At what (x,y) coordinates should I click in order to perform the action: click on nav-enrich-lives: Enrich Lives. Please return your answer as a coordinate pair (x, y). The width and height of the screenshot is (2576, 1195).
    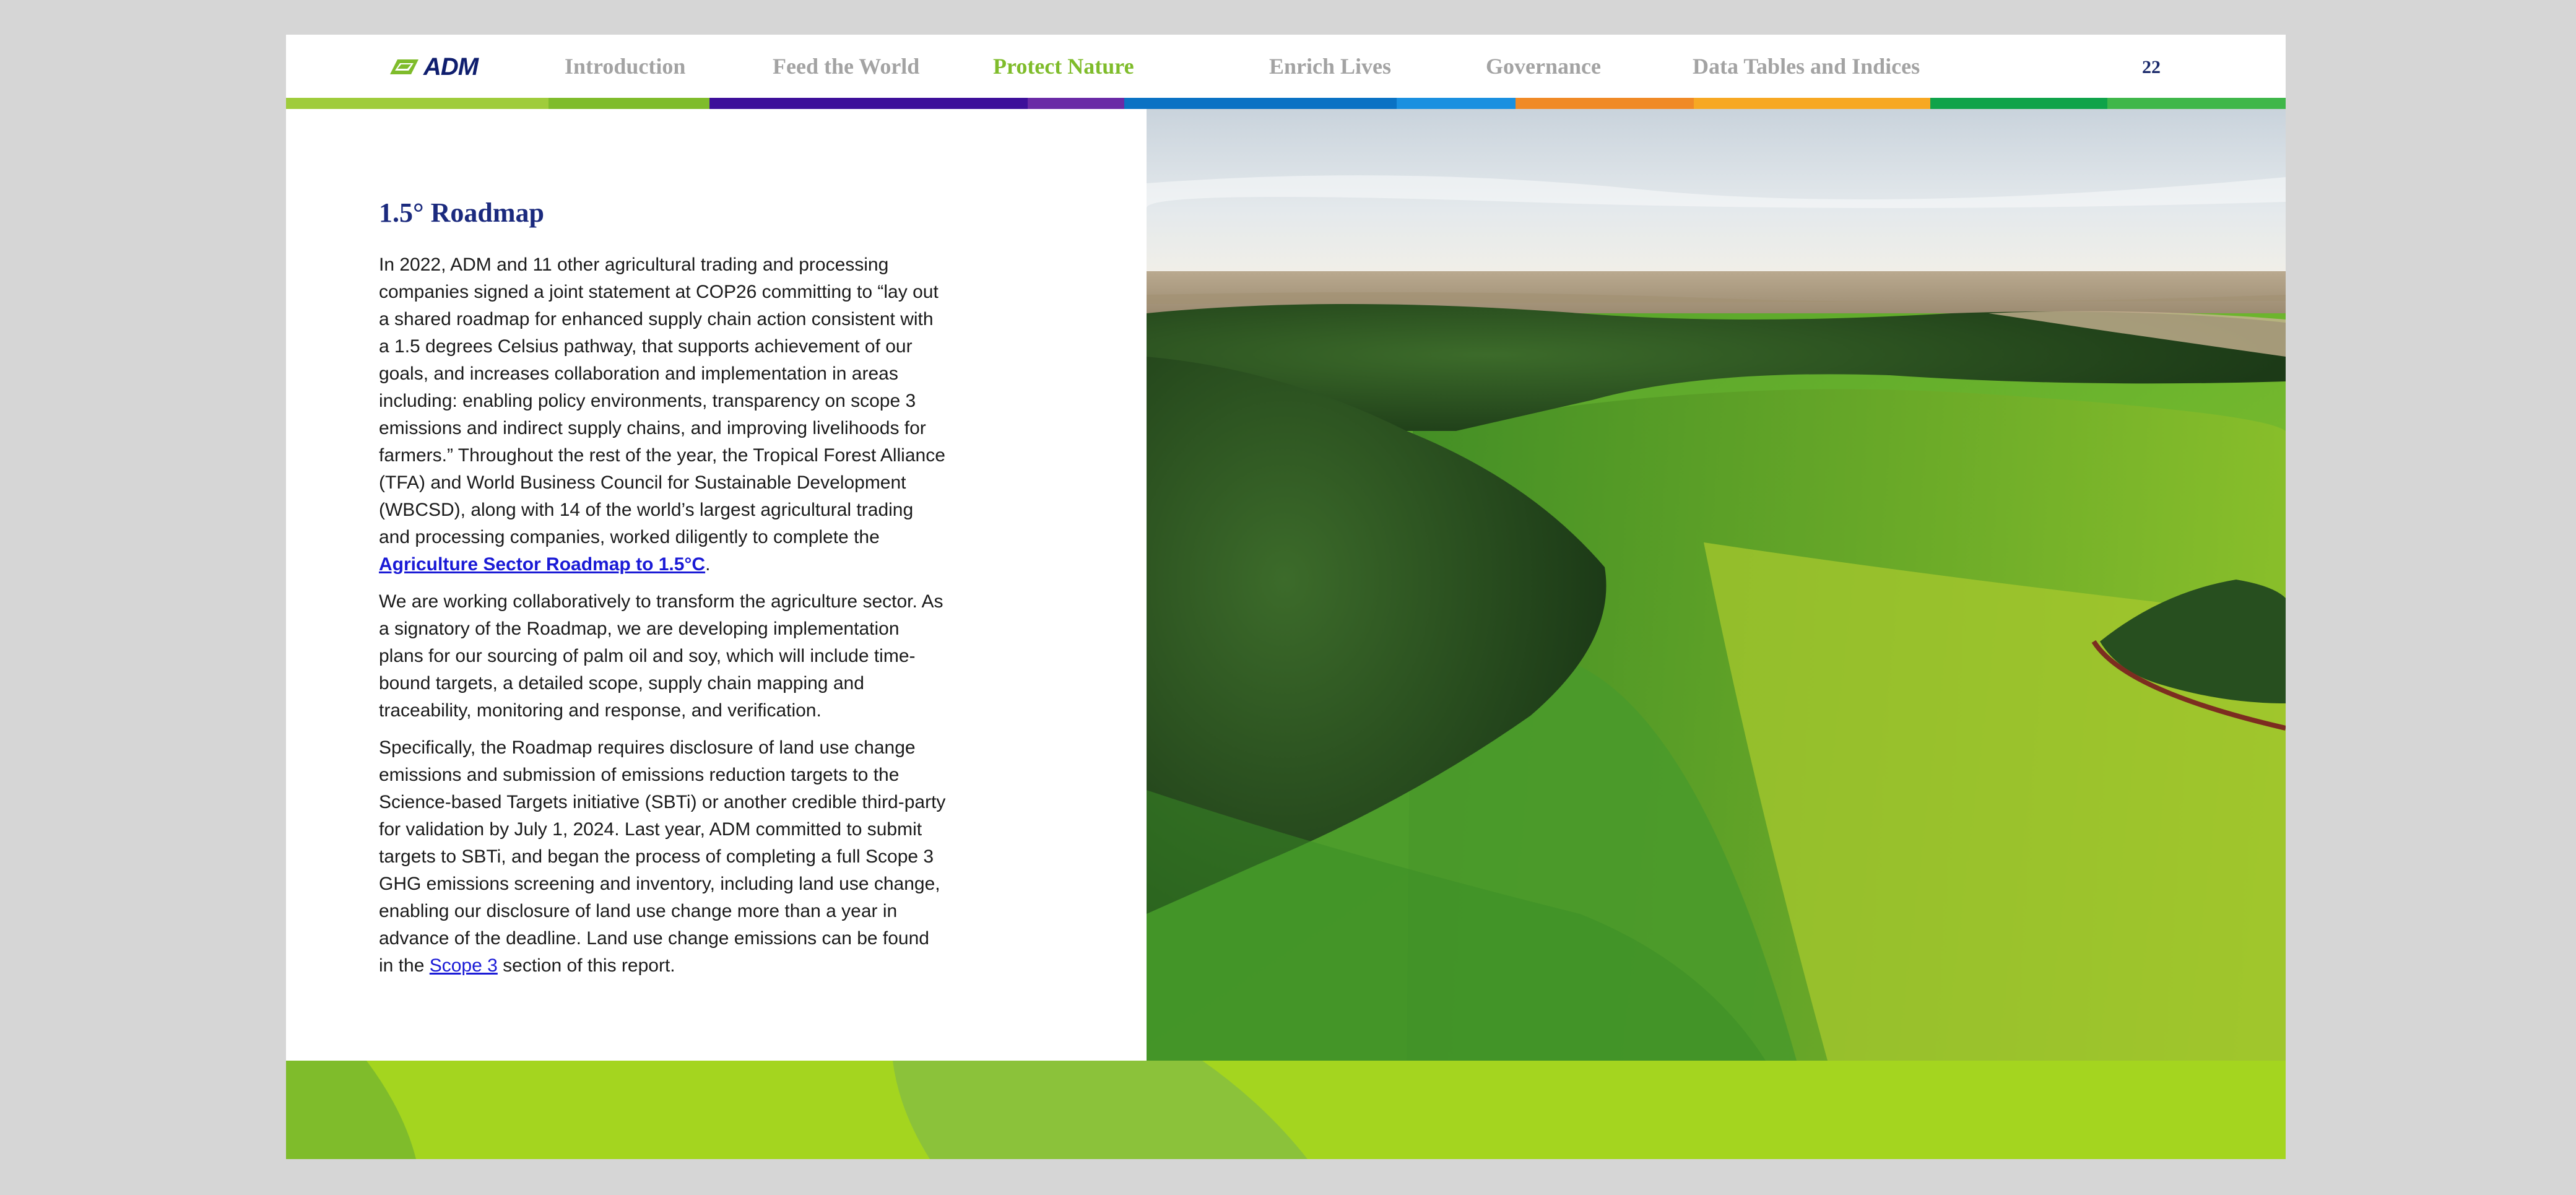
    Looking at the image, I should click on (1330, 67).